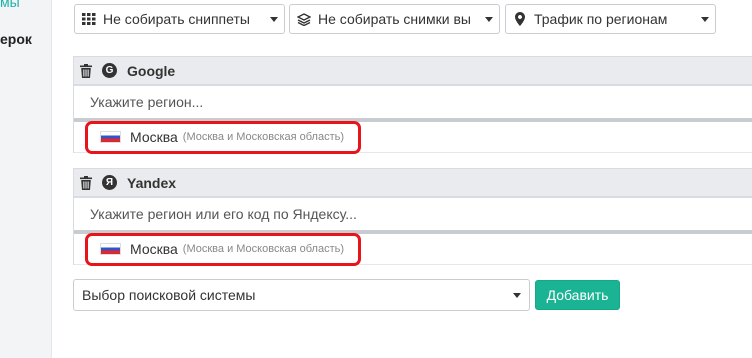 Image resolution: width=752 pixels, height=358 pixels. Describe the element at coordinates (520, 19) in the screenshot. I see `map-marker-icon` at that location.